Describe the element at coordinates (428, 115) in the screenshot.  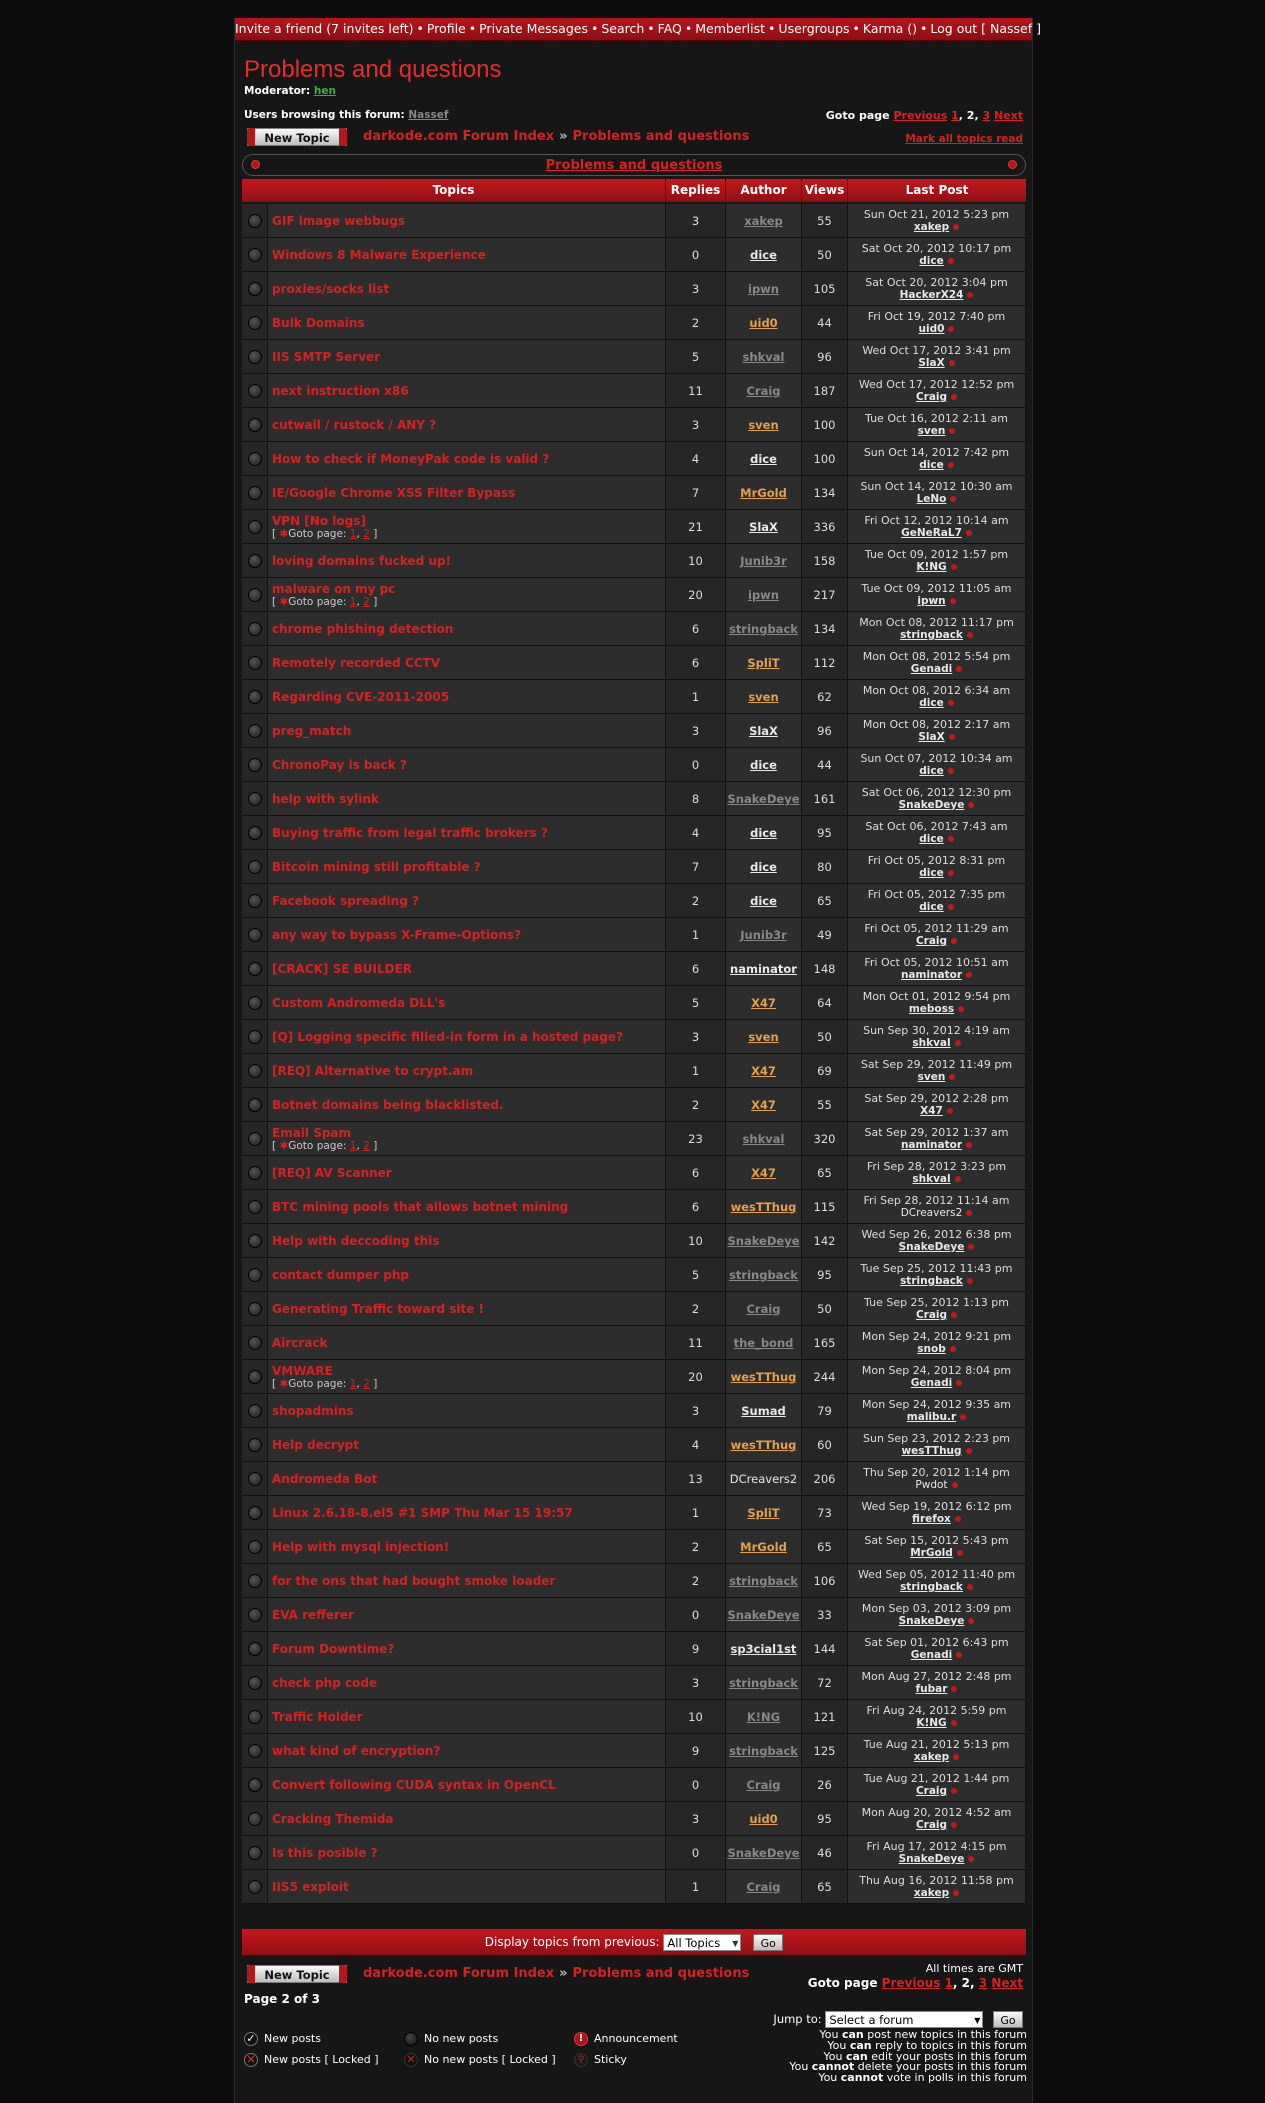
I see `browsing-user-link: Nassef` at that location.